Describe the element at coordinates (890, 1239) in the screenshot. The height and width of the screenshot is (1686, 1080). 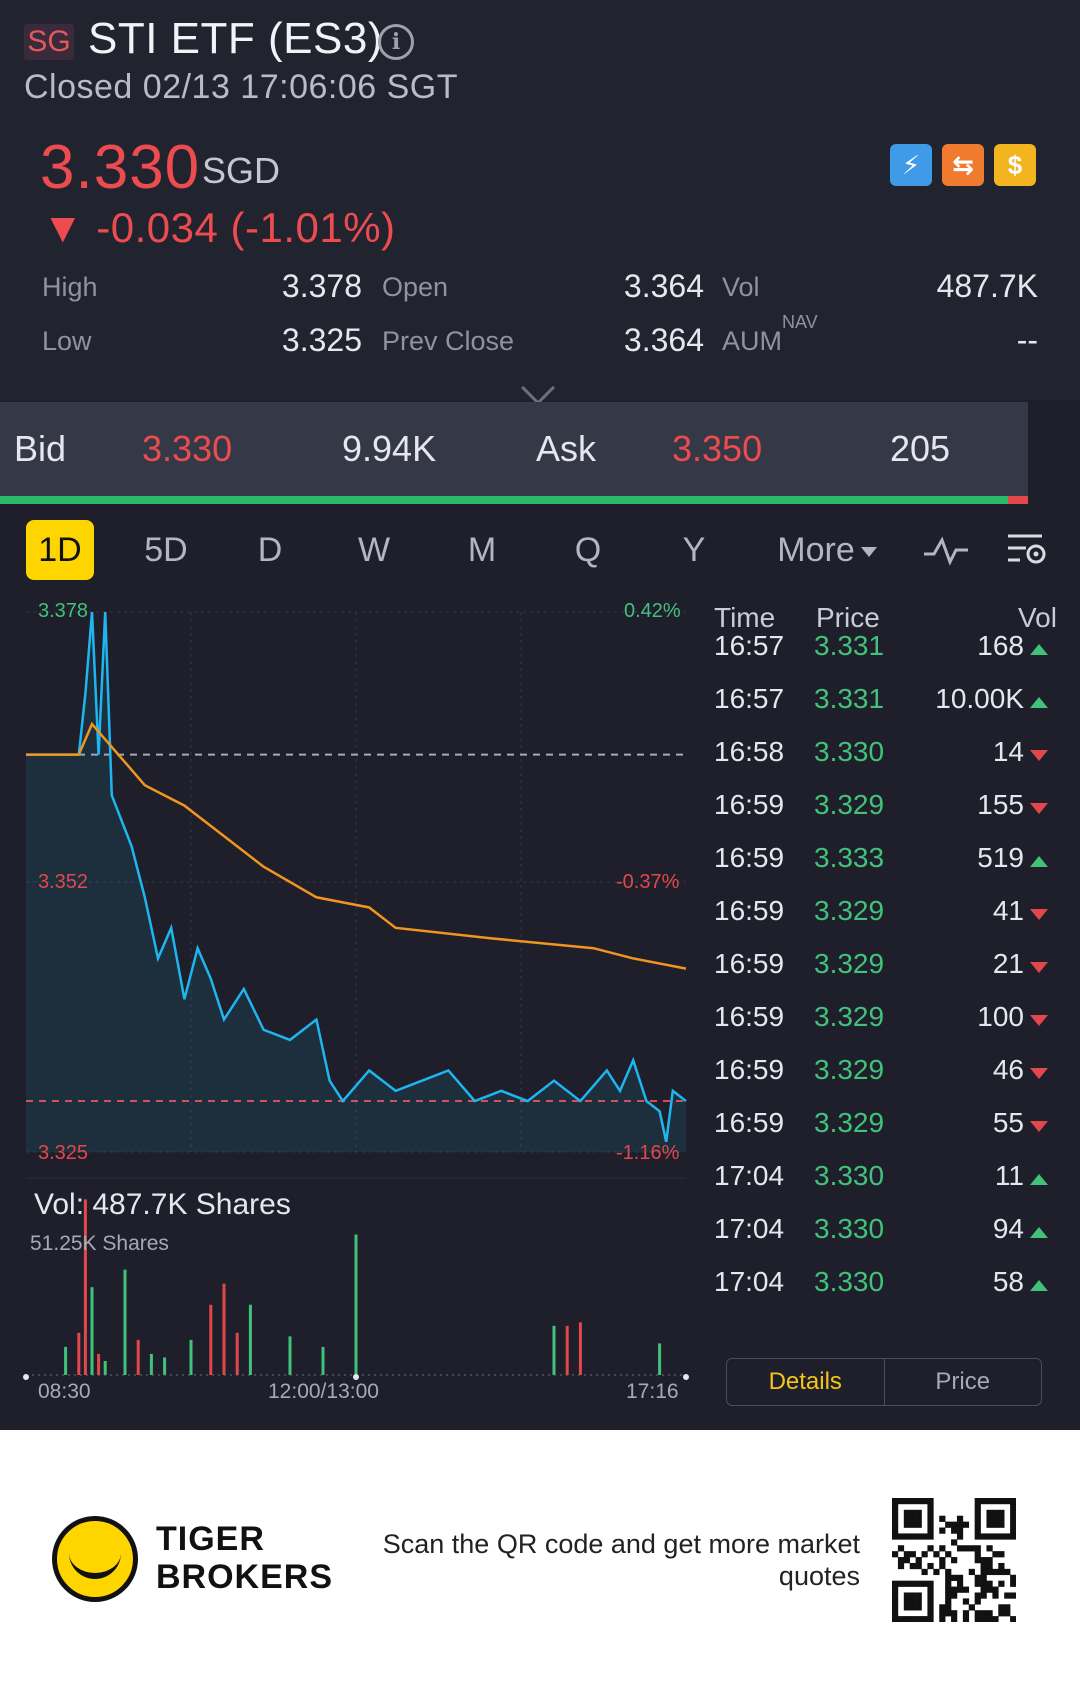
I see `tick-row: 17:04 3.330 94` at that location.